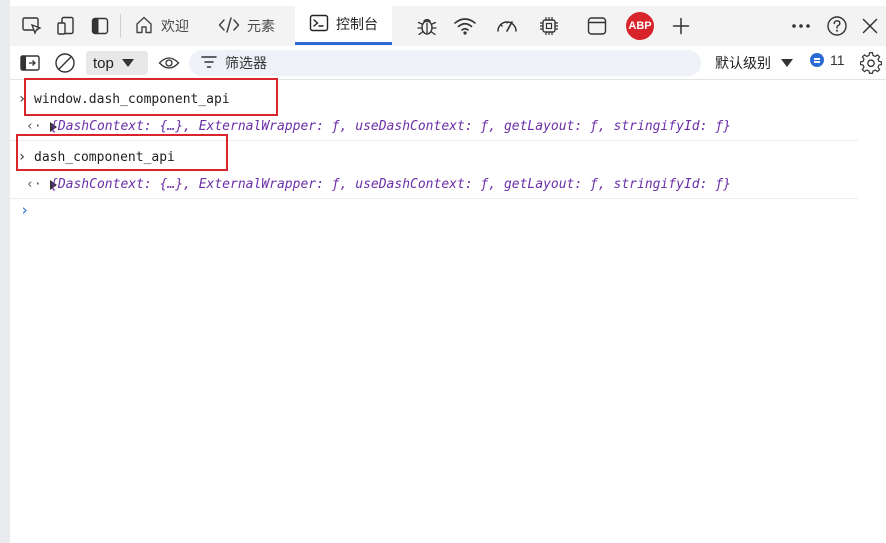 The height and width of the screenshot is (543, 886). What do you see at coordinates (32, 26) in the screenshot?
I see `inspect-icon` at bounding box center [32, 26].